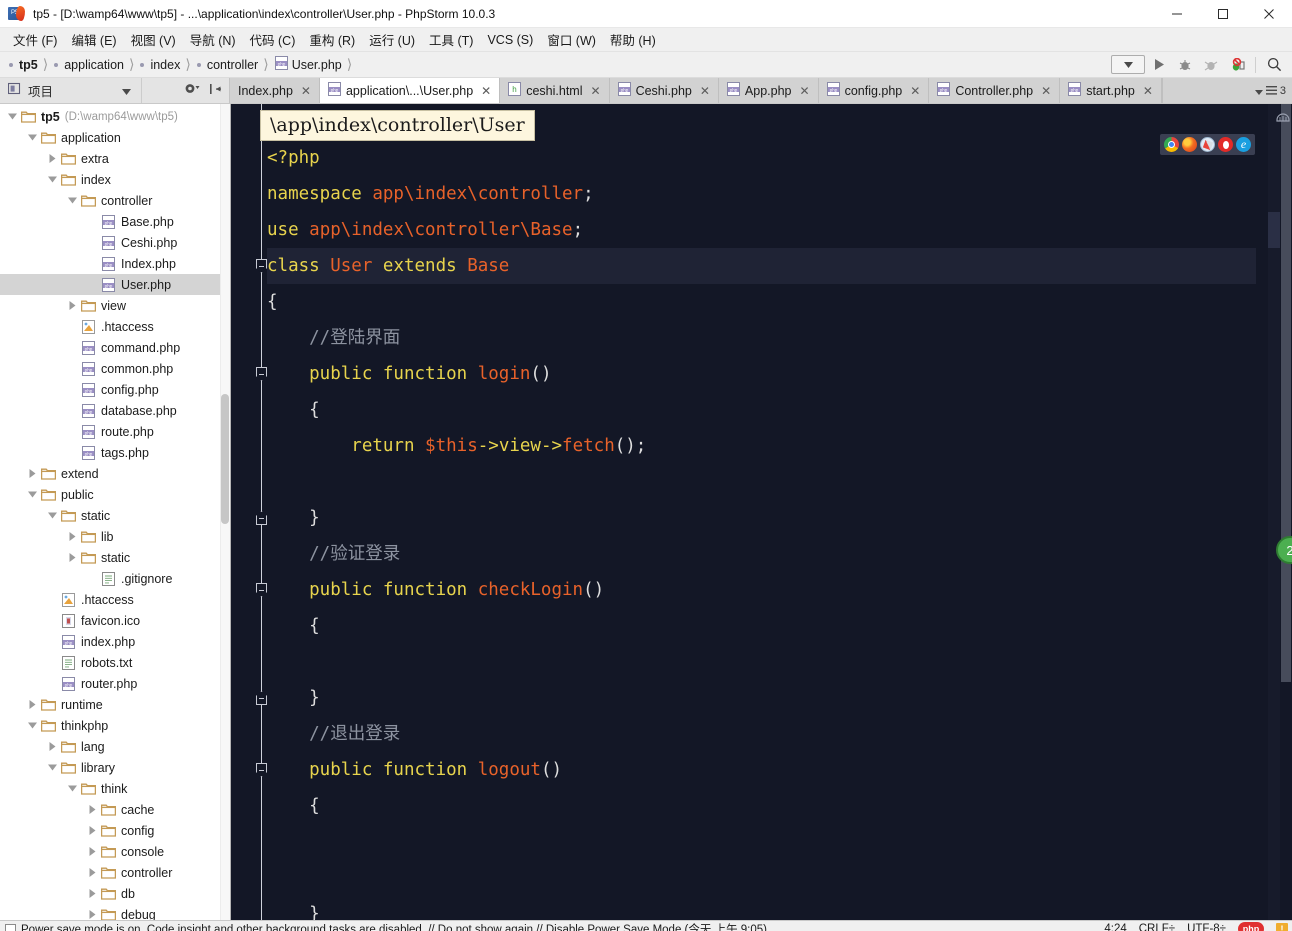  I want to click on menu-refactor: 重构 (R), so click(332, 39).